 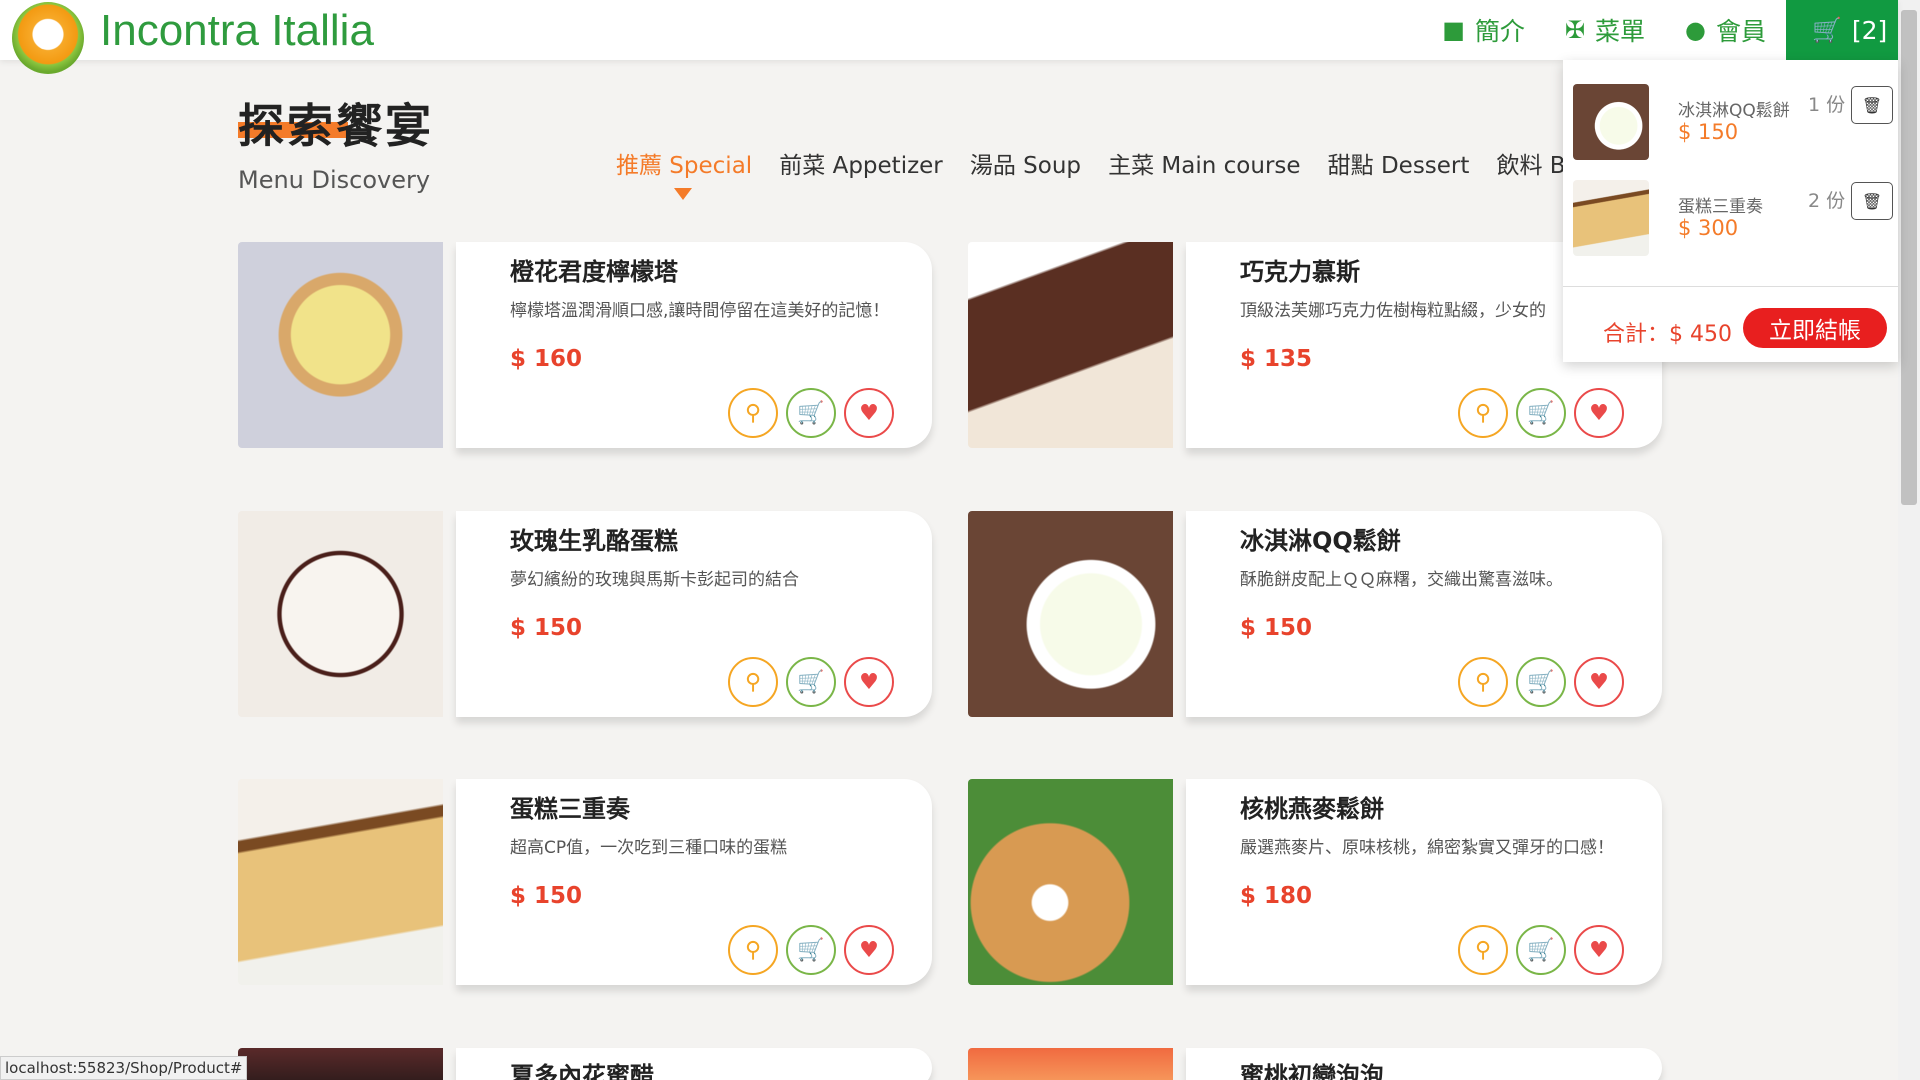 I want to click on product-description: 嚴選燕麥片、原味核桃，綿密紮實又彈牙的口感！, so click(x=1427, y=848).